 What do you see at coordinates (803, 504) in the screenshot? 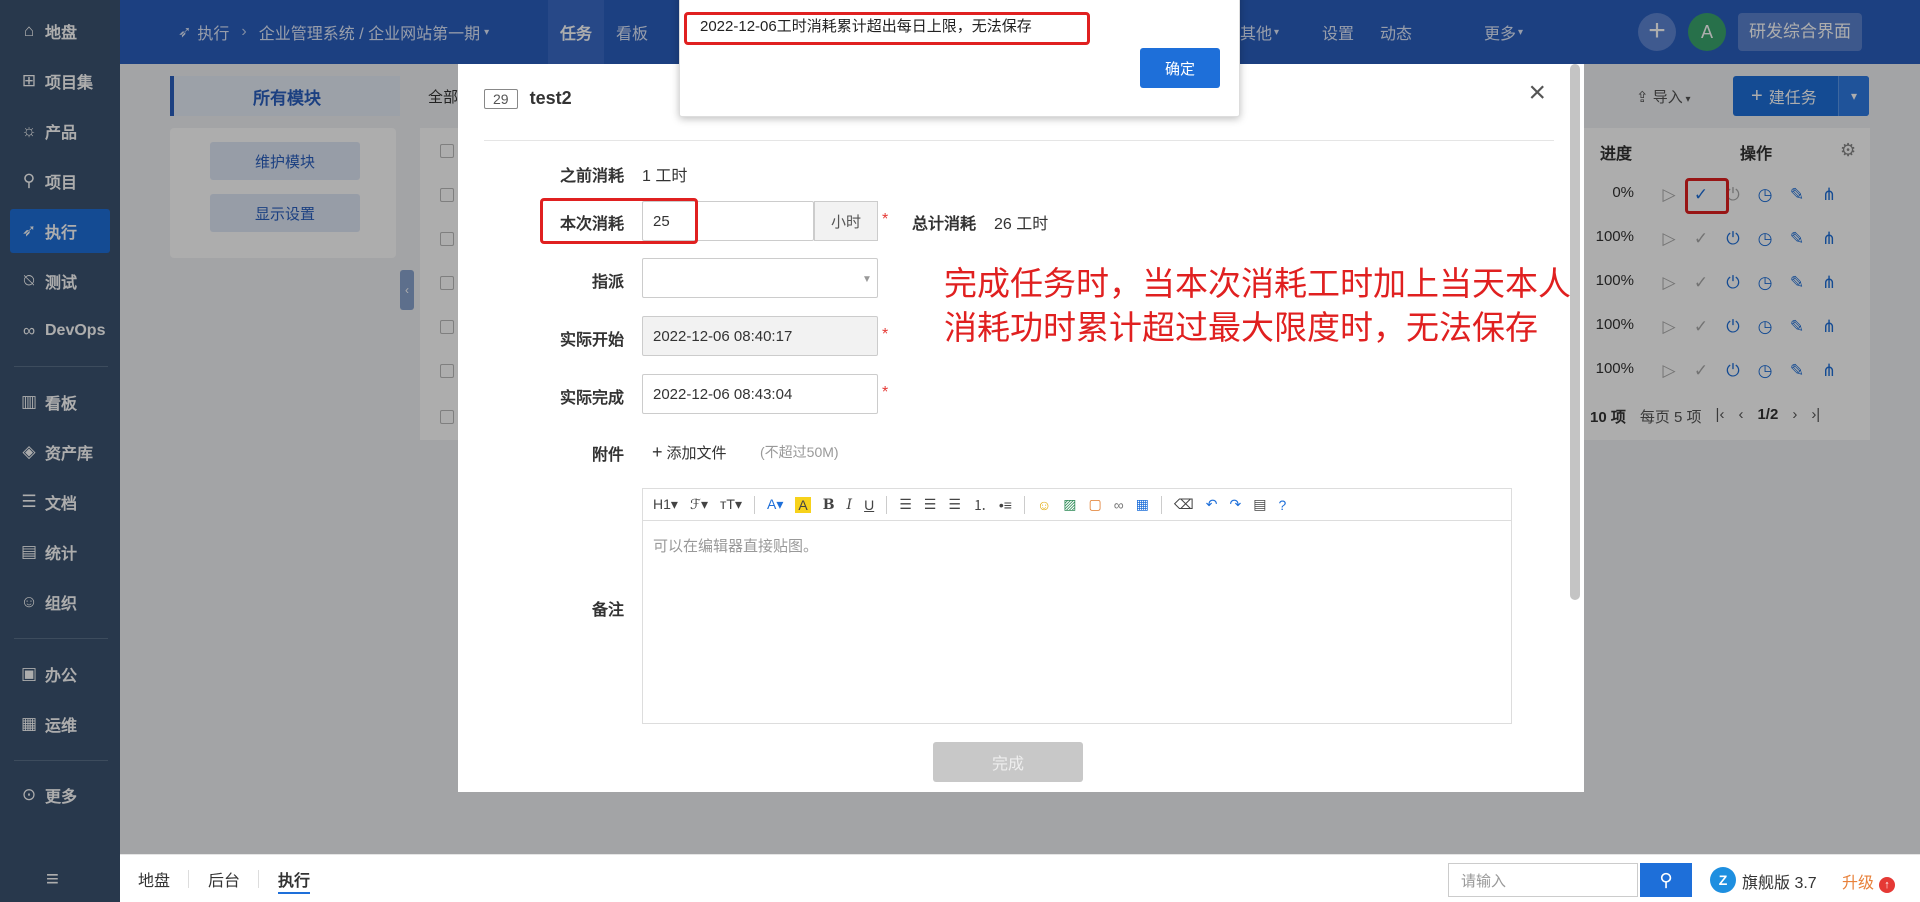
I see `highlight-color-icon: A` at bounding box center [803, 504].